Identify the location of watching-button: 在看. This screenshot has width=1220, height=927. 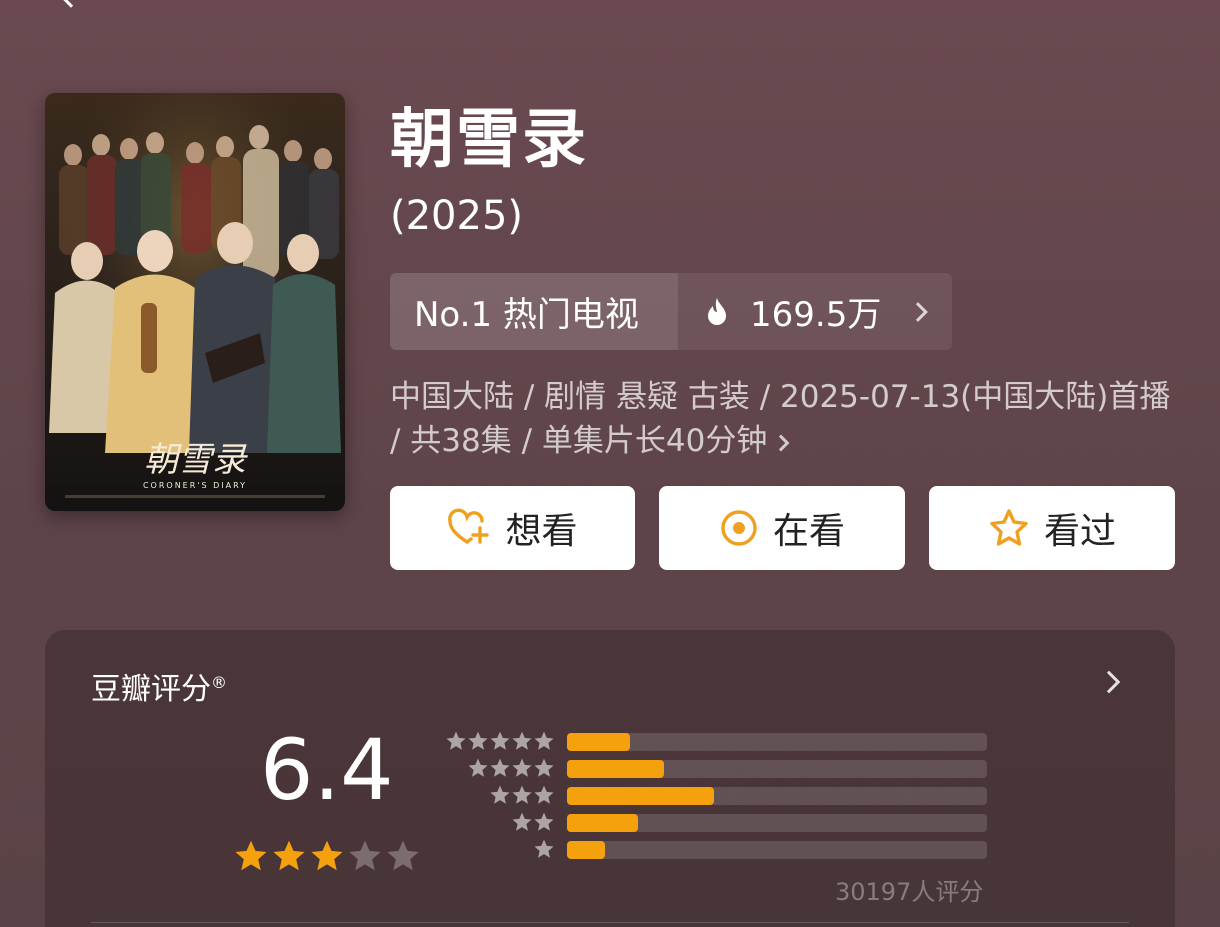
(782, 528).